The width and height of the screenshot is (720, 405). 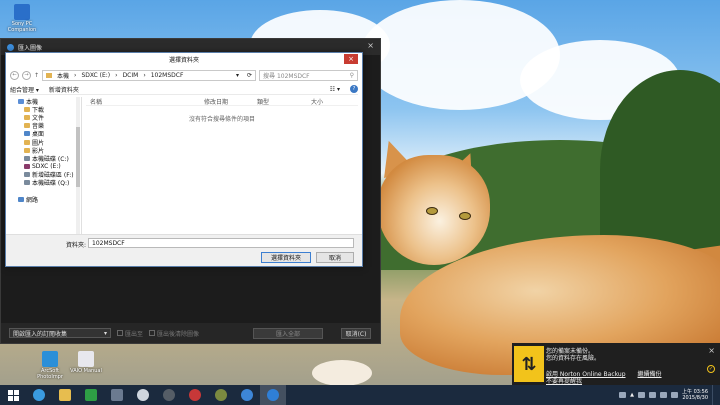 I want to click on taskbar-vaio-care, so click(x=195, y=395).